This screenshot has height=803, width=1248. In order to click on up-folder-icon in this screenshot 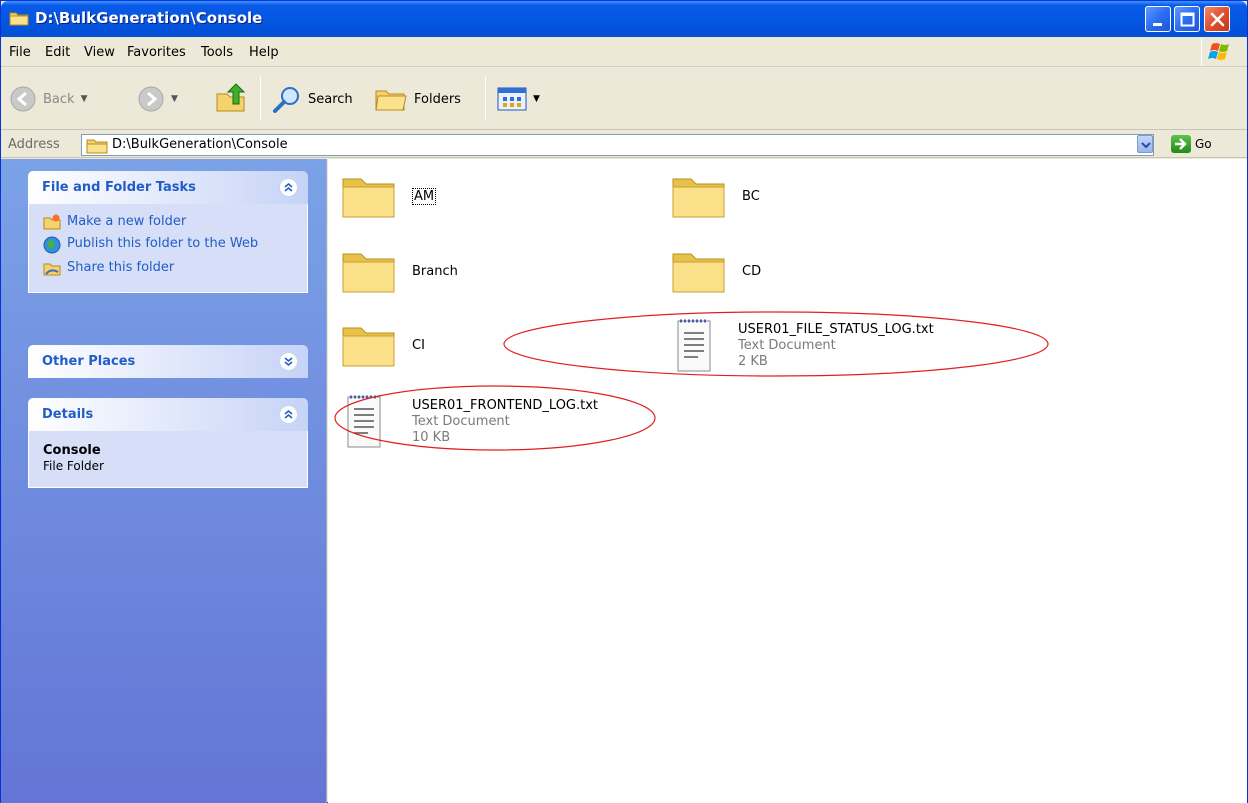, I will do `click(231, 97)`.